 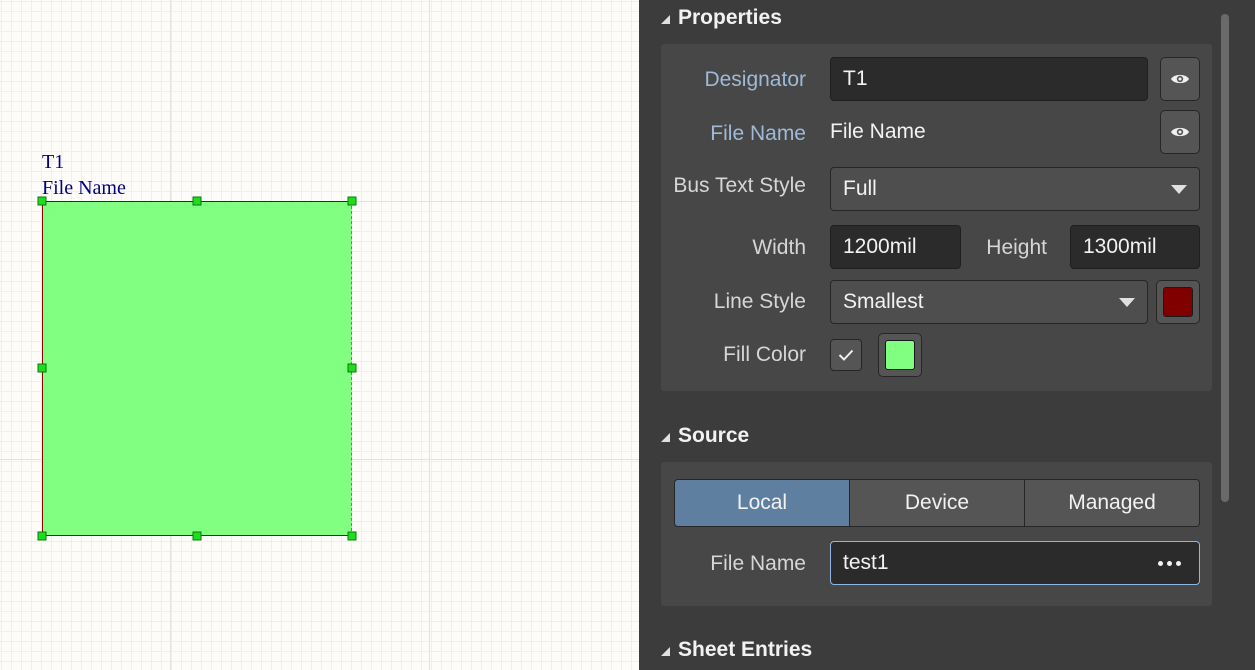 What do you see at coordinates (758, 133) in the screenshot?
I see `file-name-label: File Name` at bounding box center [758, 133].